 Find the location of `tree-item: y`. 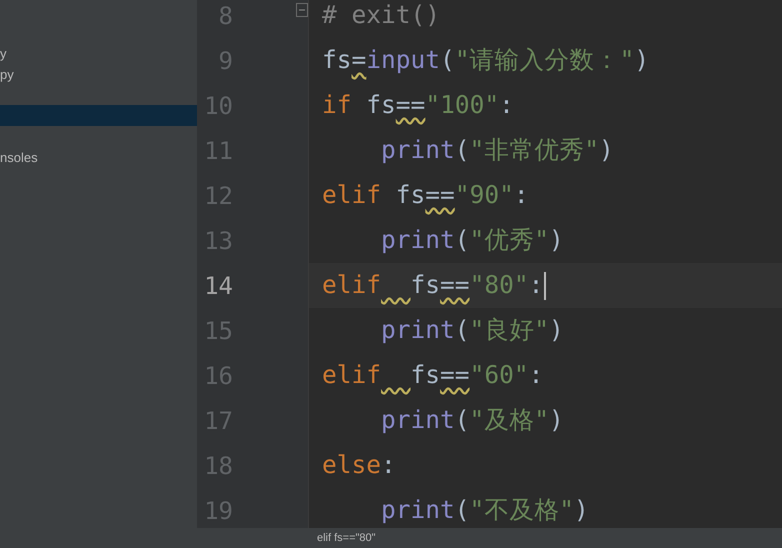

tree-item: y is located at coordinates (98, 53).